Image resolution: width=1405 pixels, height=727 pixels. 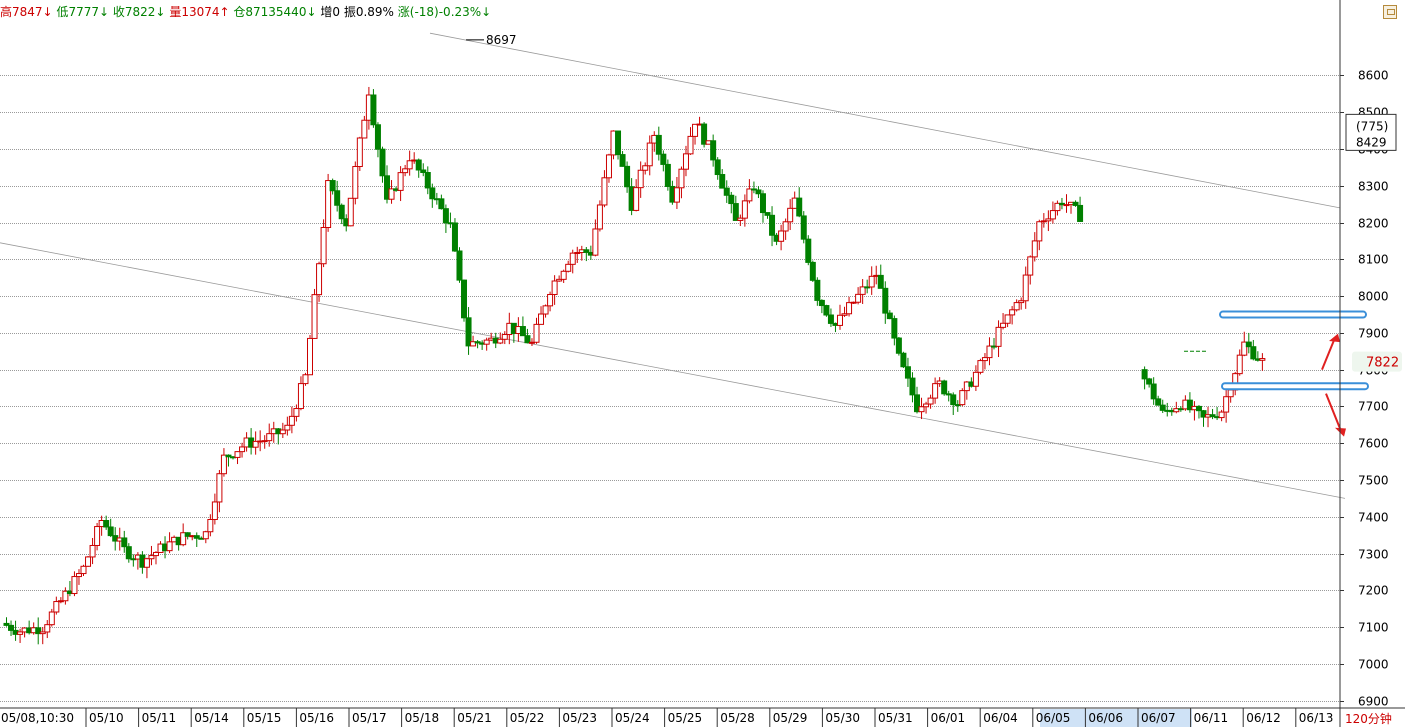 I want to click on tick-label: 7000, so click(x=1373, y=665).